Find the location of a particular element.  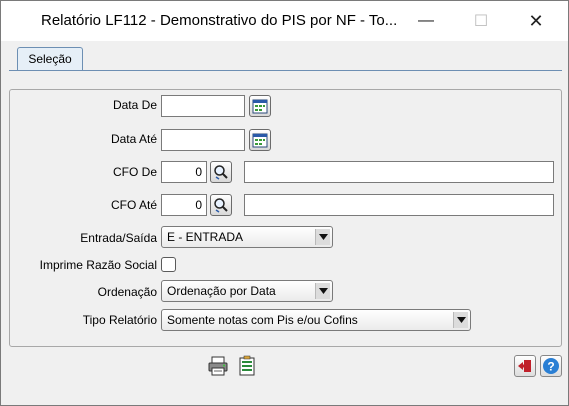

ordenacao-label: Ordenação is located at coordinates (127, 292).